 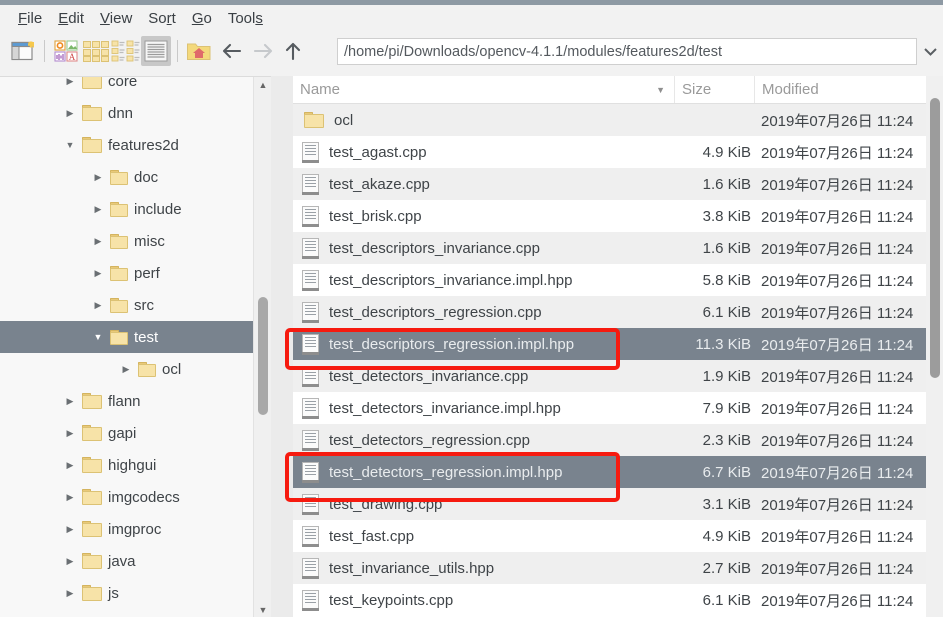 What do you see at coordinates (245, 18) in the screenshot?
I see `menu-item-tools: Tools` at bounding box center [245, 18].